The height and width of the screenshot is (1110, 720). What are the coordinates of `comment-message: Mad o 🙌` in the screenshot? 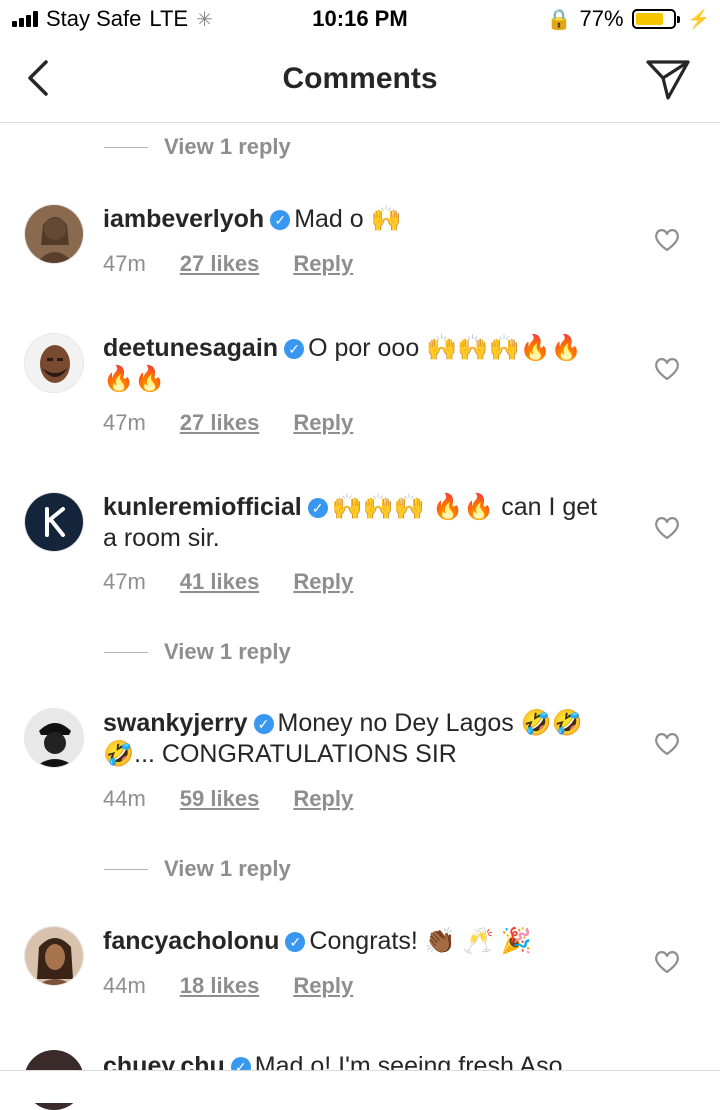 It's located at (348, 219).